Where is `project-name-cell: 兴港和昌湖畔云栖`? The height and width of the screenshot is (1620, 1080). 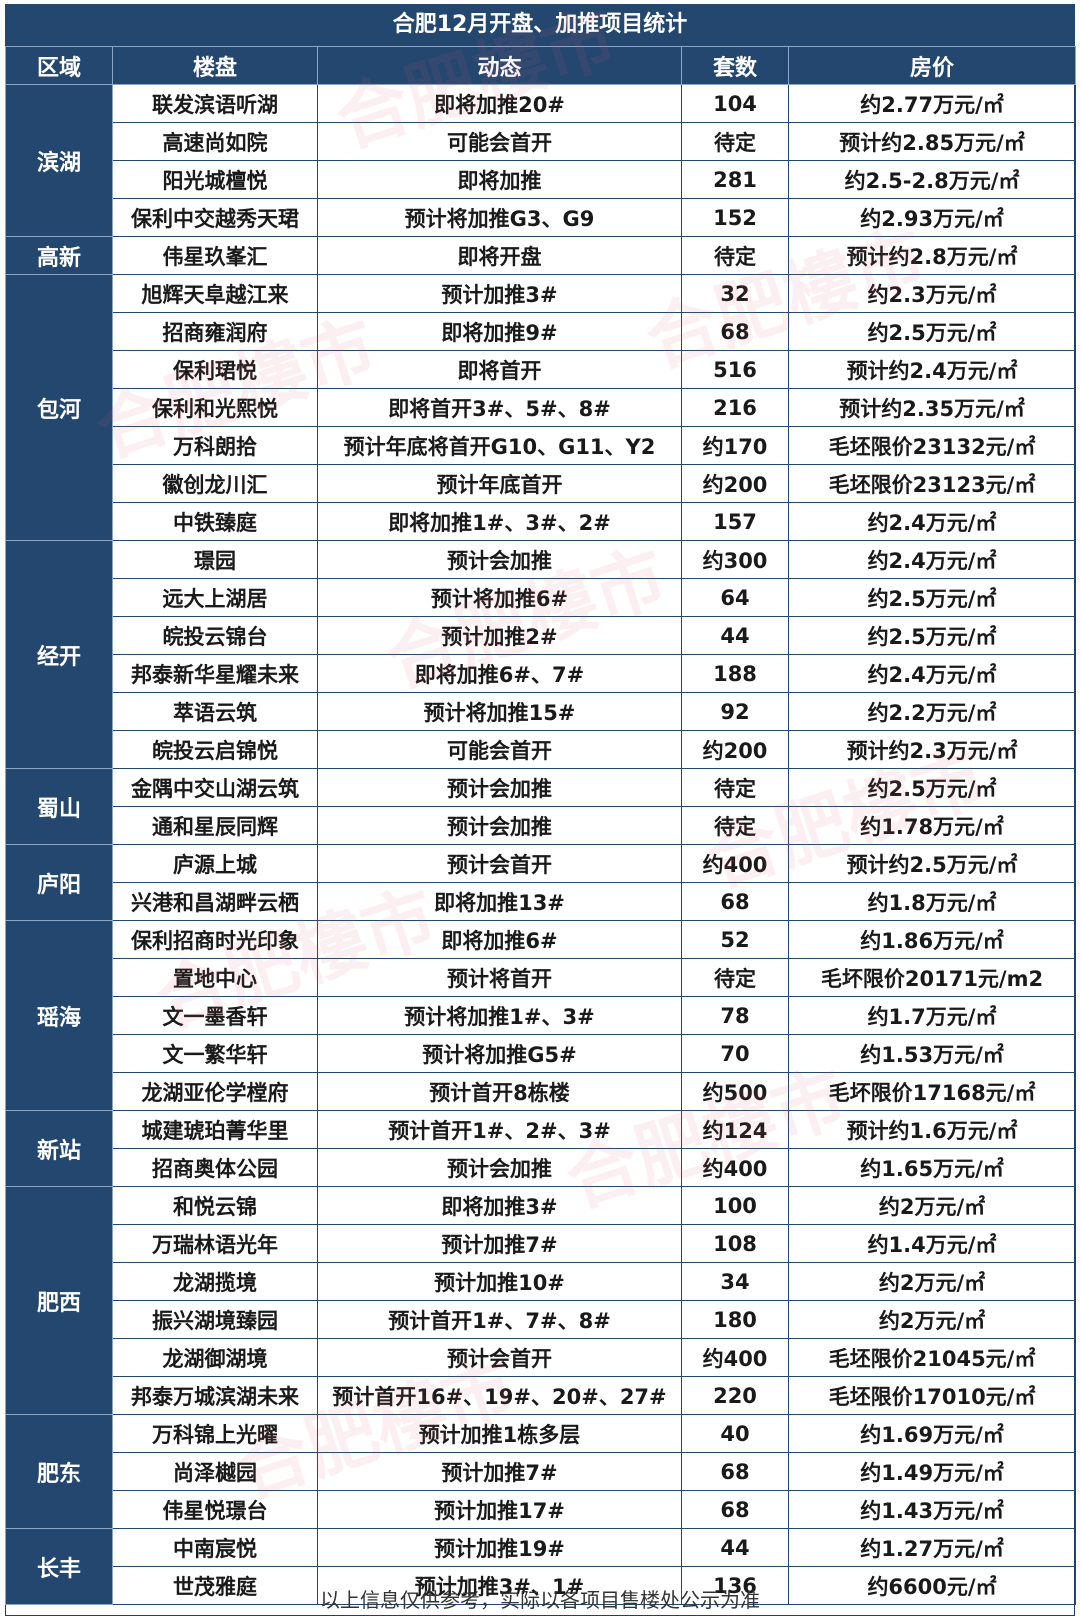
project-name-cell: 兴港和昌湖畔云栖 is located at coordinates (215, 901).